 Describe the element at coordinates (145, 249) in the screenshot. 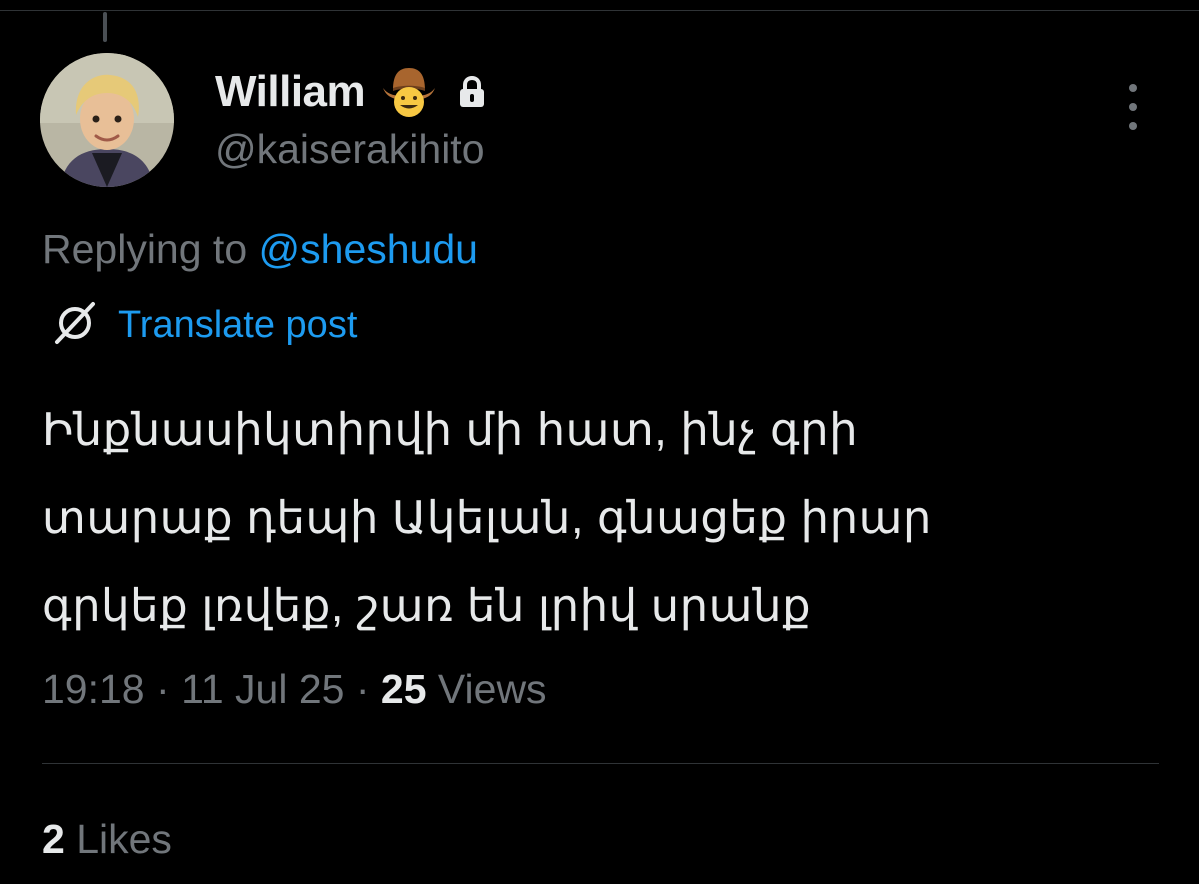

I see `replying-to-prefix: Replying to` at that location.